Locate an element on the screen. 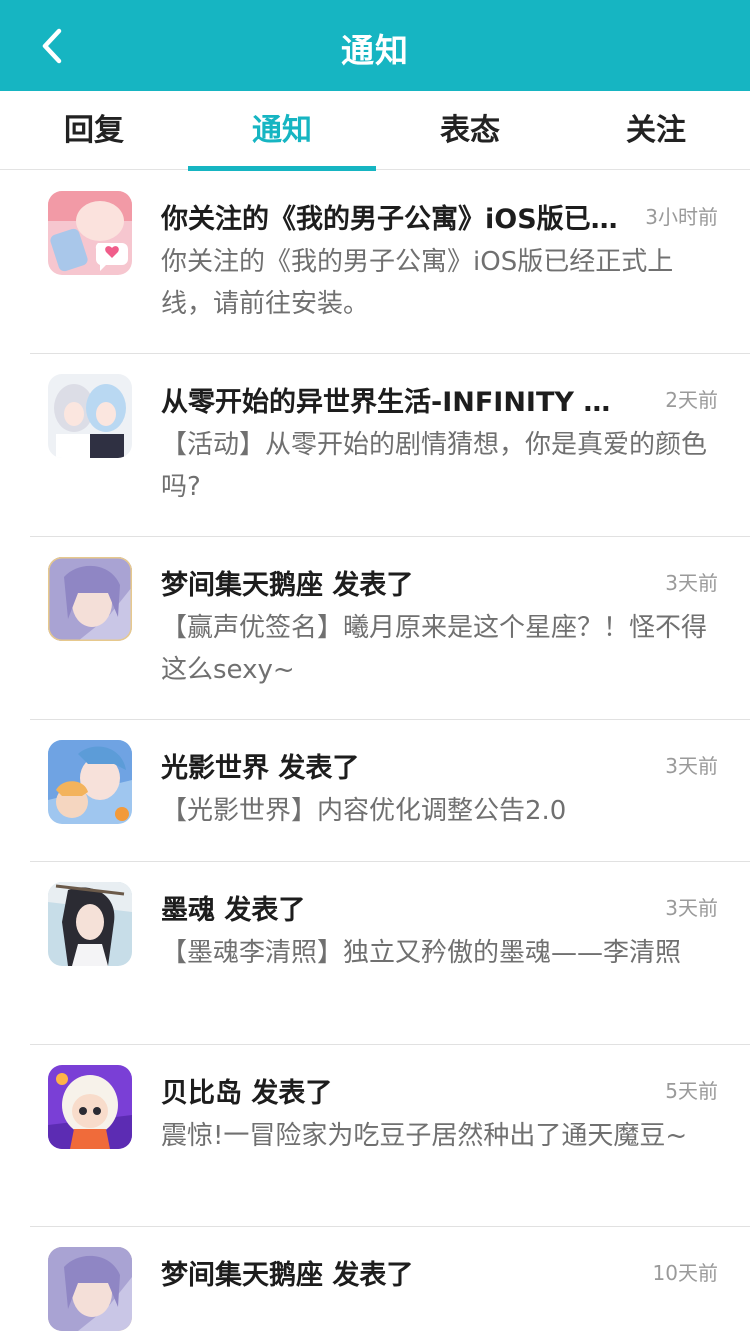 The image size is (750, 1337). notification-title: 墨魂 发表了 is located at coordinates (233, 910).